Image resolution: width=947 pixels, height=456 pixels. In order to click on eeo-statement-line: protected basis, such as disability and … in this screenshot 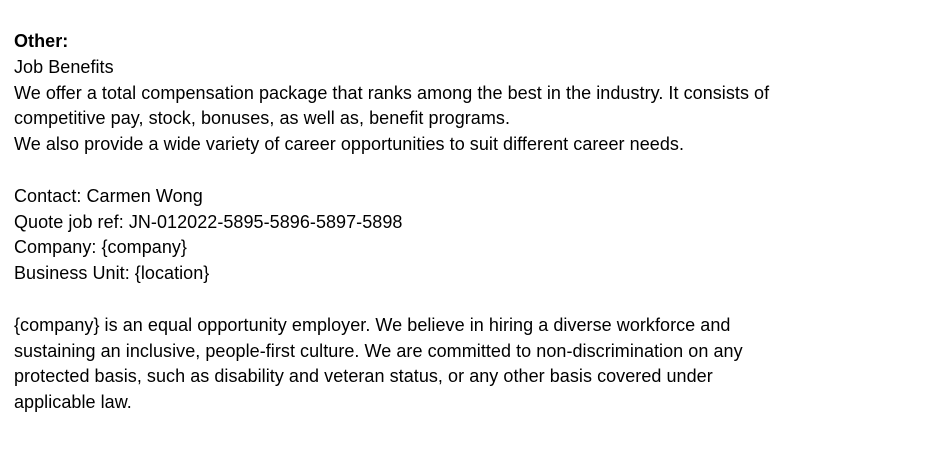, I will do `click(363, 376)`.